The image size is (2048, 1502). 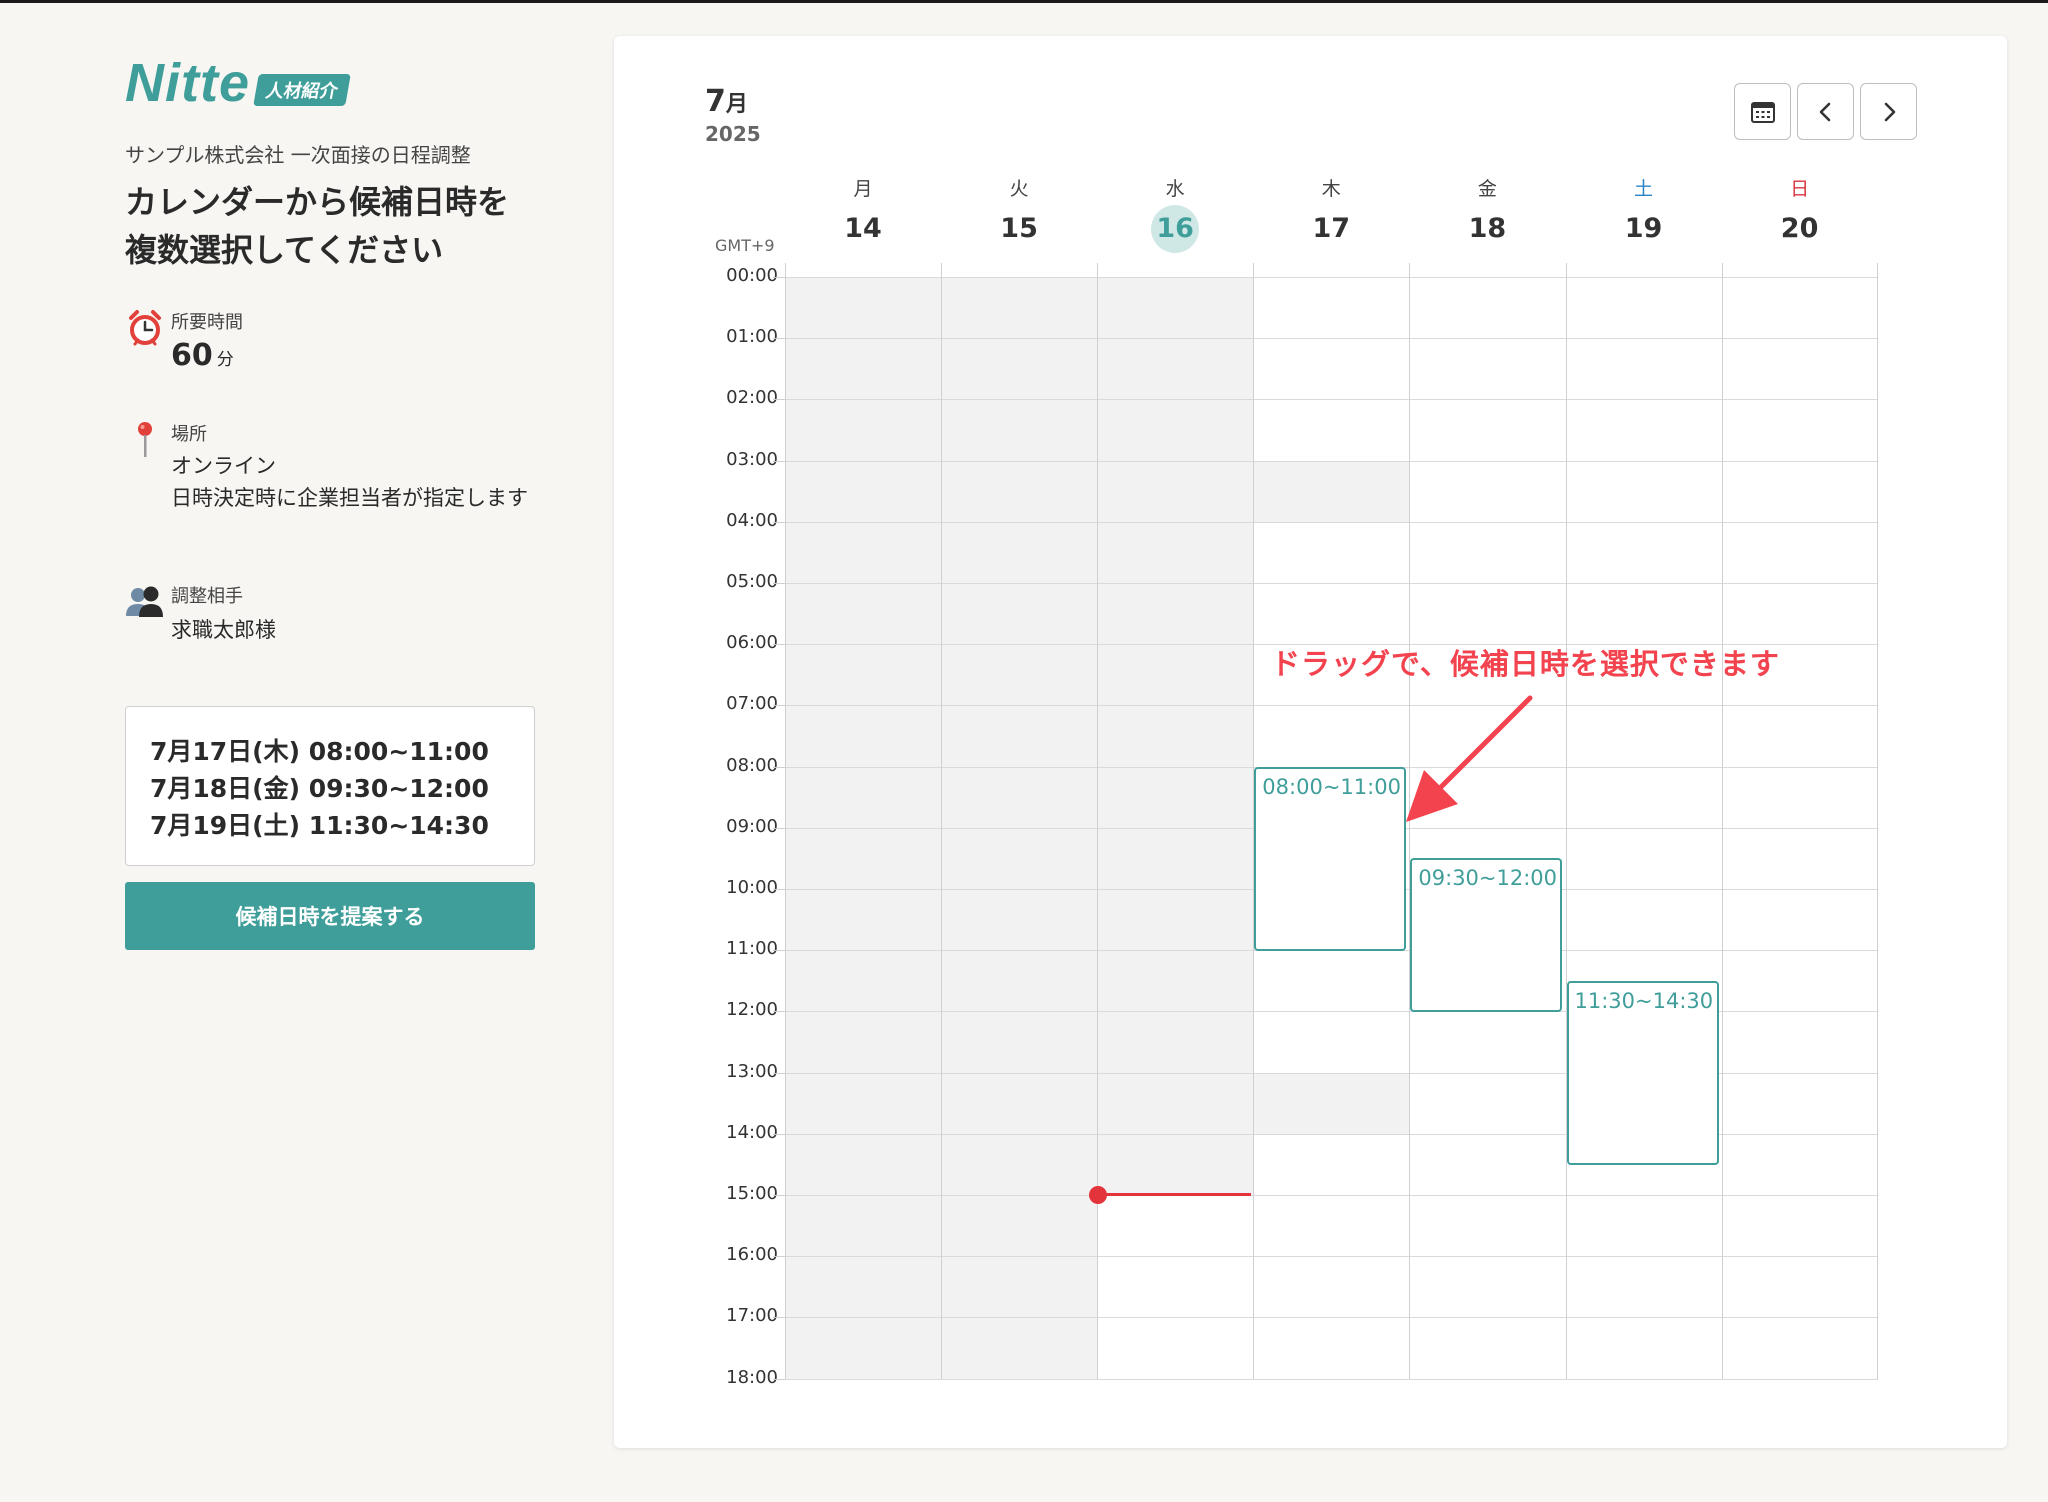 I want to click on duration-label: 所要時間, so click(x=207, y=322).